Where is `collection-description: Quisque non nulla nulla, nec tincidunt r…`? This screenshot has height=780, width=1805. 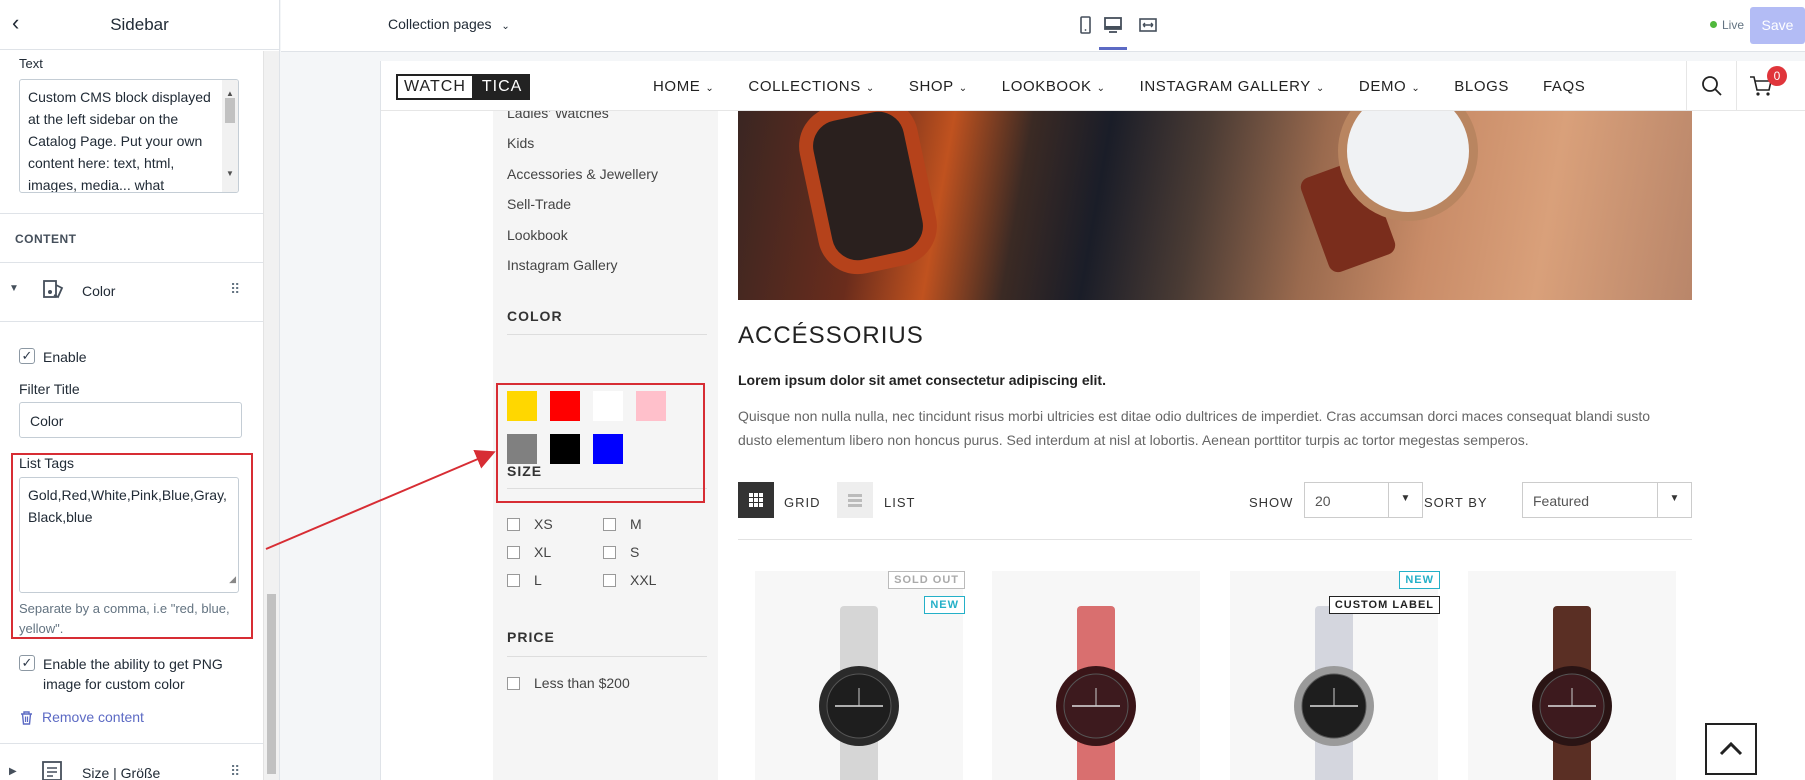 collection-description: Quisque non nulla nulla, nec tincidunt r… is located at coordinates (1194, 428).